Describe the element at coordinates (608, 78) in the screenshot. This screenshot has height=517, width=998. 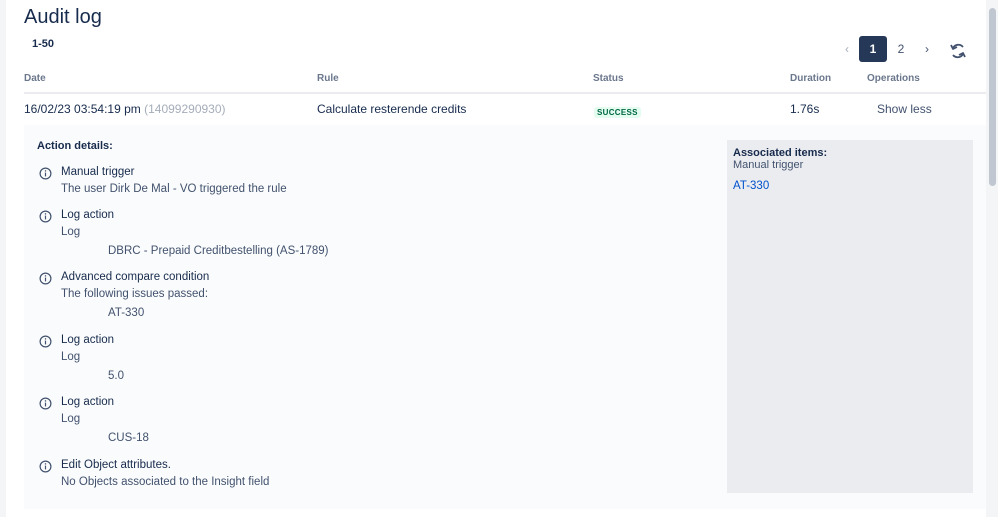
I see `header-status: Status` at that location.